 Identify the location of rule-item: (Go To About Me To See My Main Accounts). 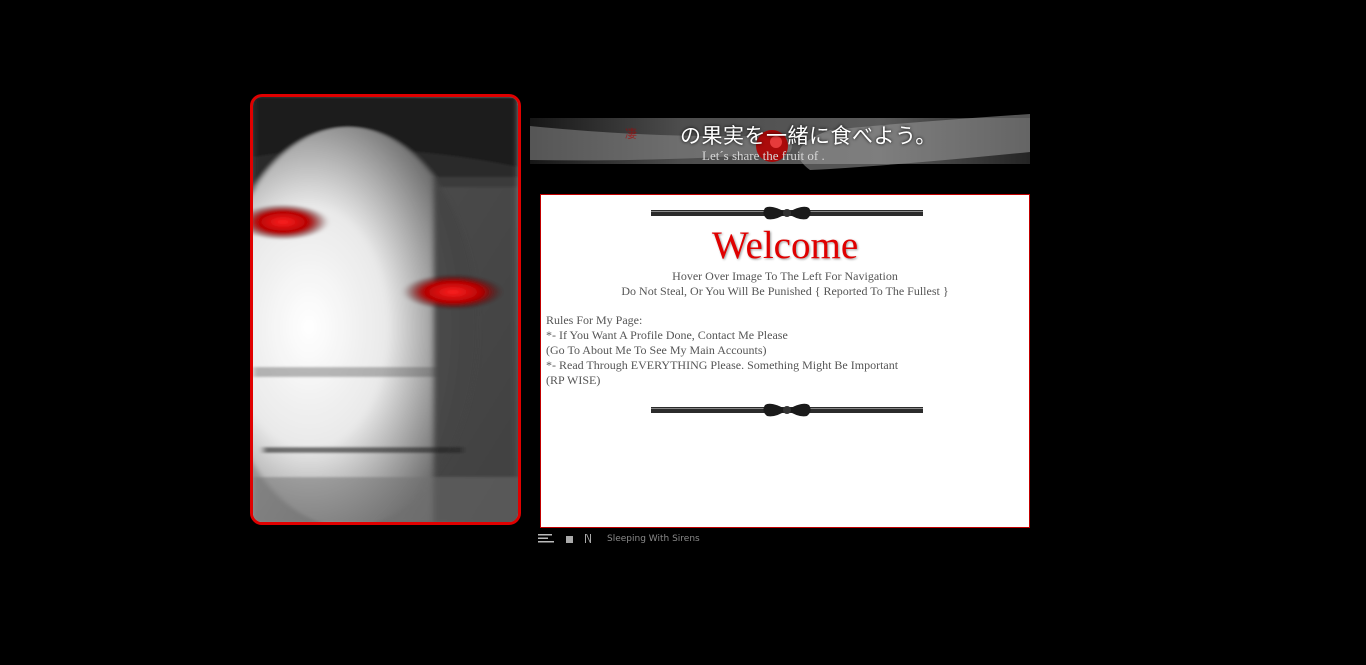
(656, 350).